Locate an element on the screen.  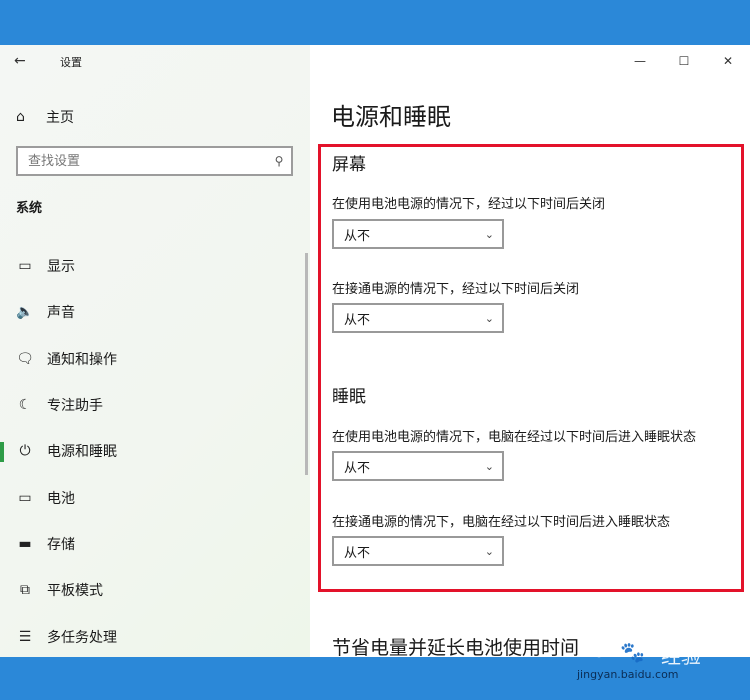
display-icon: ▭ is located at coordinates (25, 266).